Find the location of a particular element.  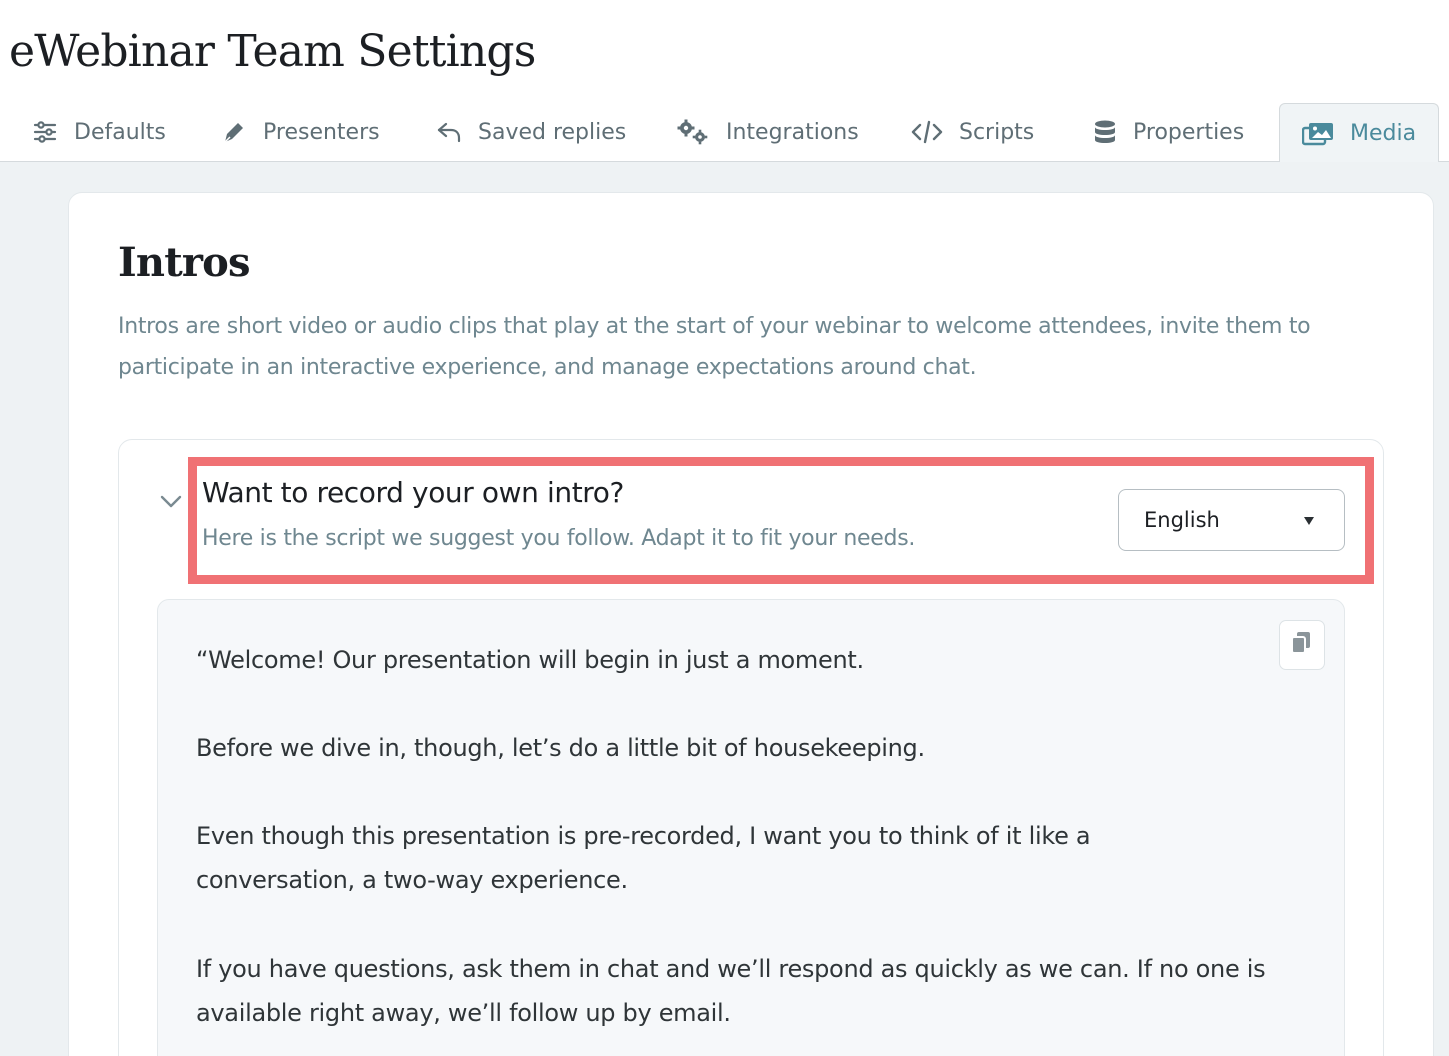

pen-icon is located at coordinates (234, 132).